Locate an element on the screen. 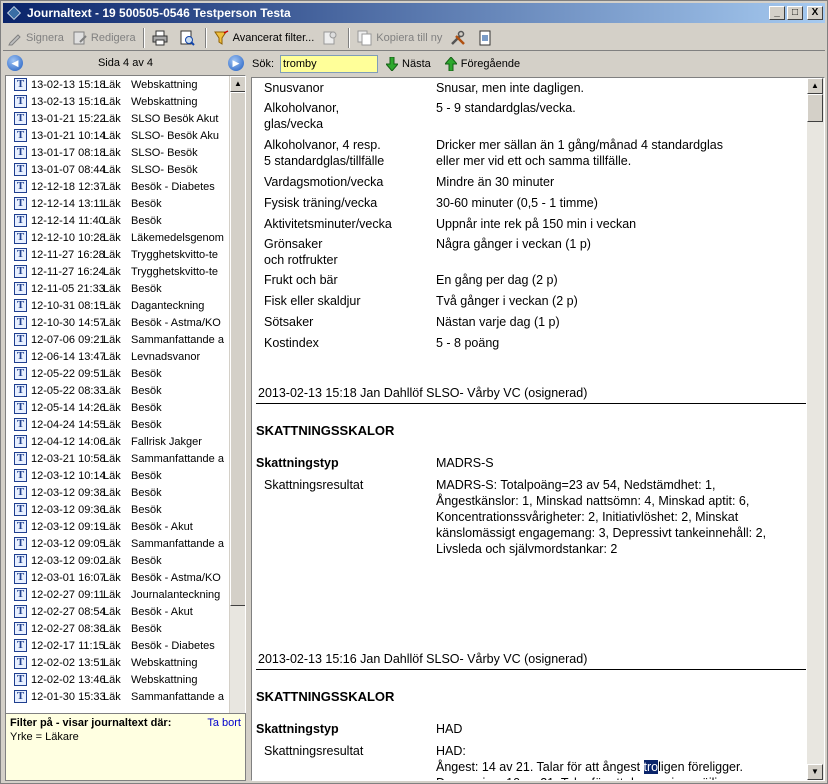 The image size is (828, 784). arrow-up-icon is located at coordinates (450, 64).